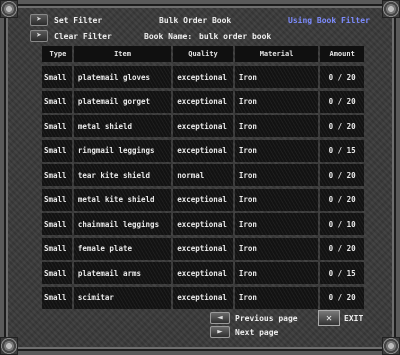 The image size is (400, 355). I want to click on table-header: Type Item Quality Material Amount, so click(203, 55).